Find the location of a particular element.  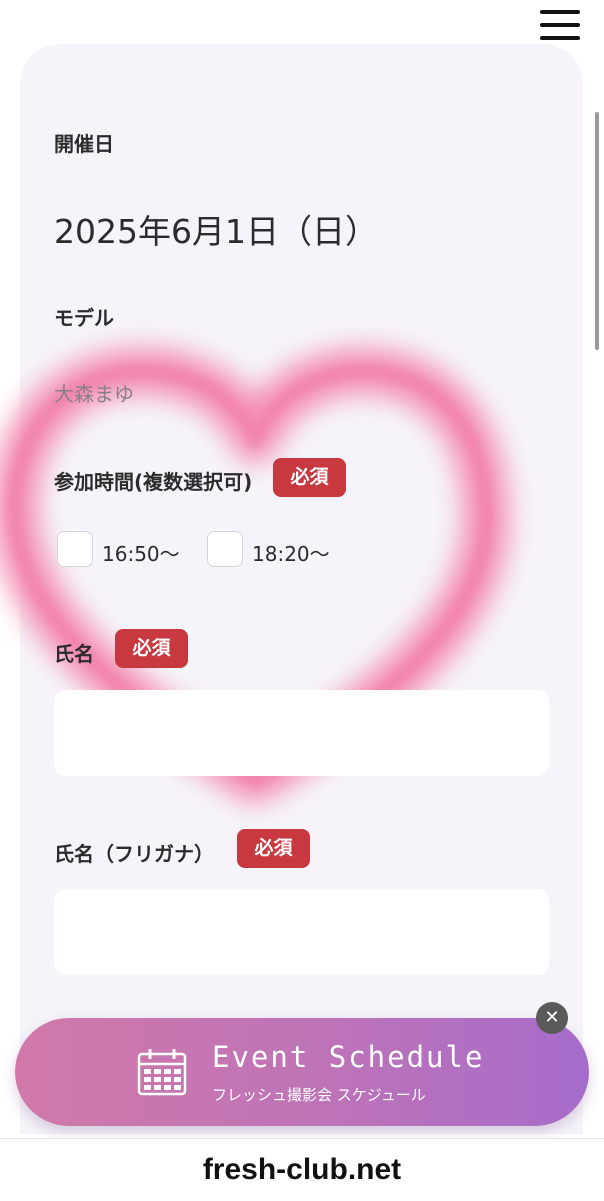

site-name: fresh-club.net is located at coordinates (302, 1169).